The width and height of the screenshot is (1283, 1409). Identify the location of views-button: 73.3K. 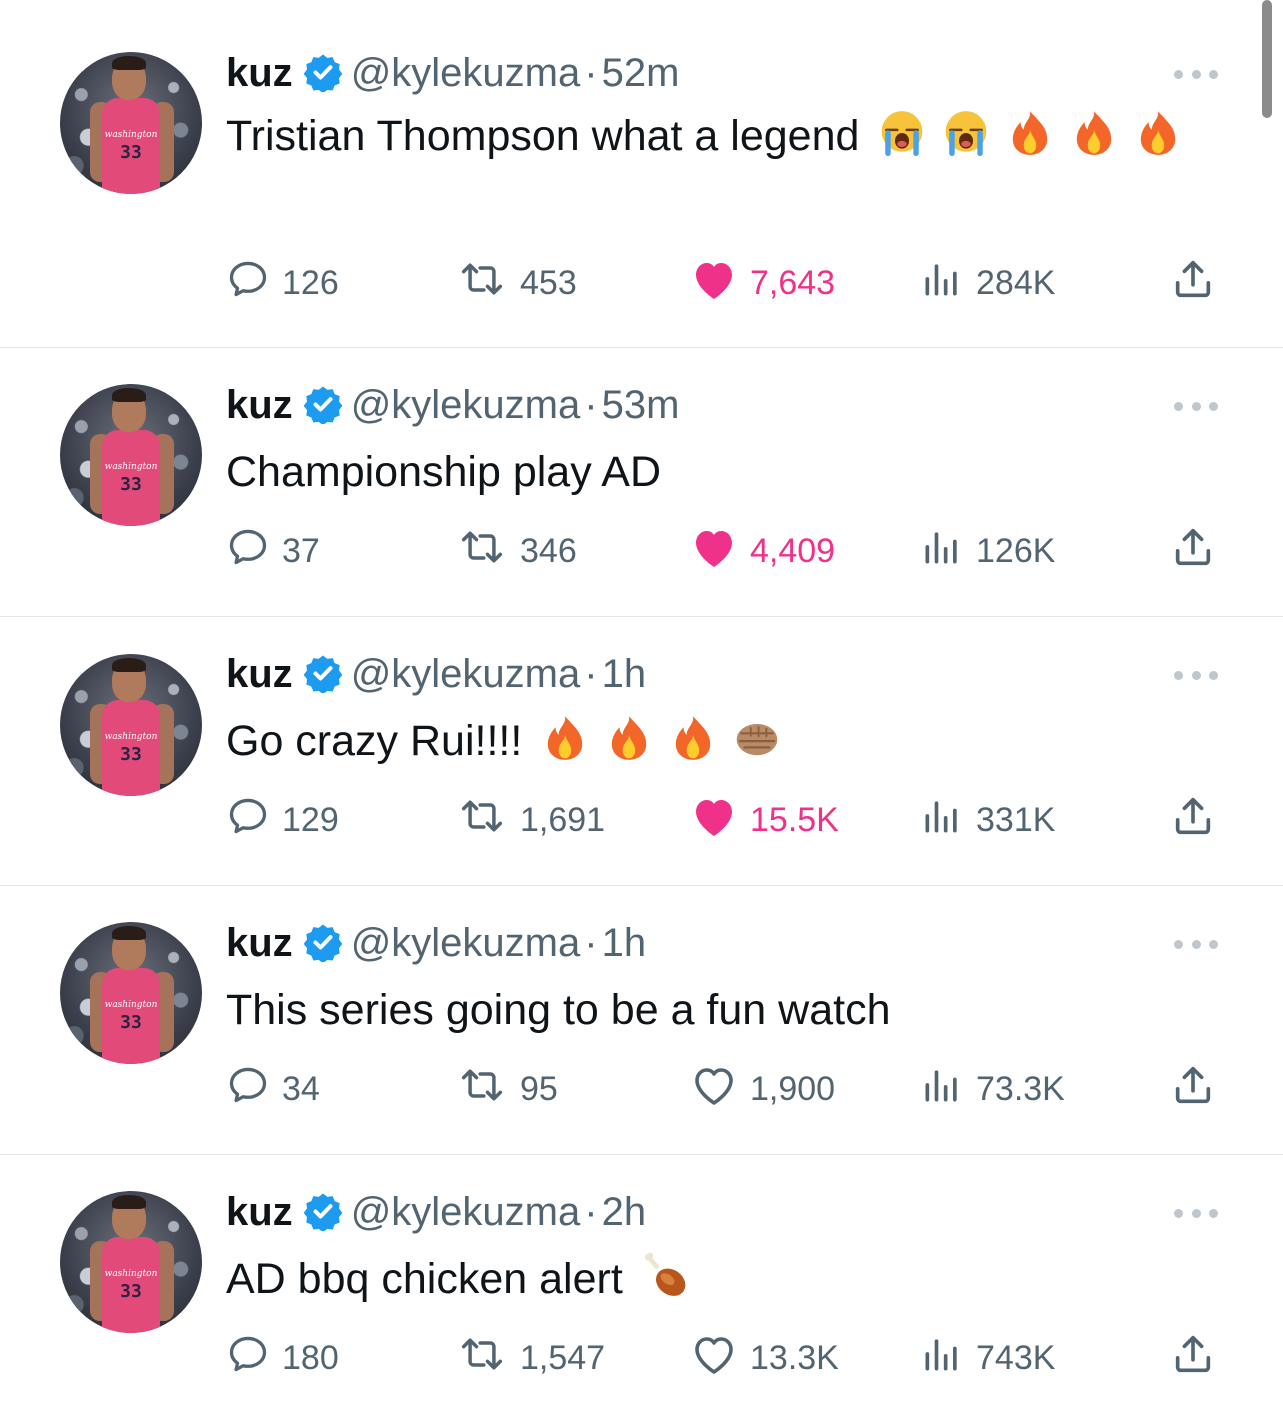
(992, 1089).